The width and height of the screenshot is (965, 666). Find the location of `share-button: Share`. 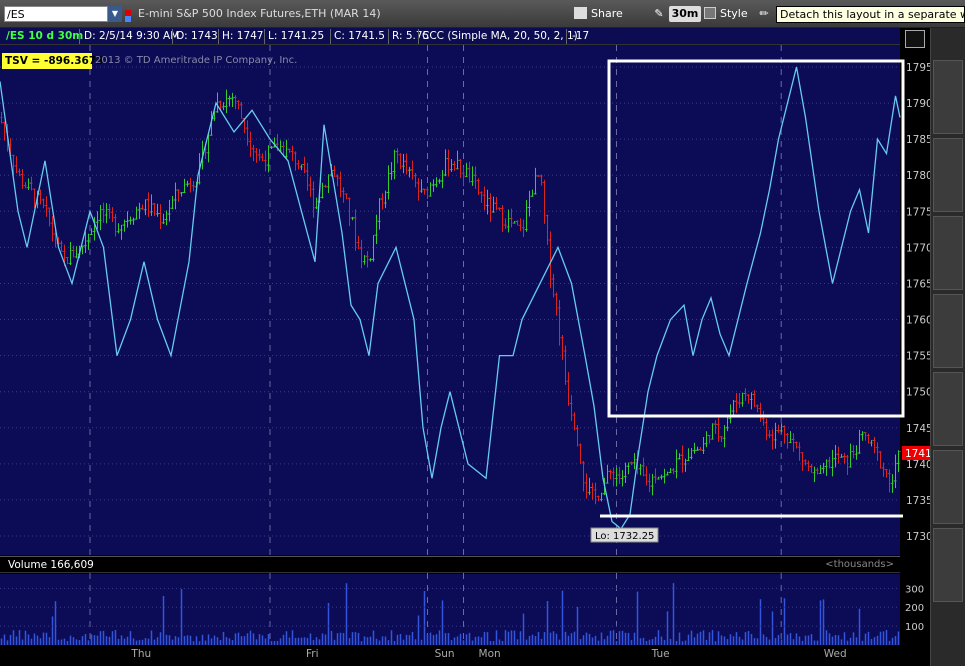

share-button: Share is located at coordinates (600, 14).